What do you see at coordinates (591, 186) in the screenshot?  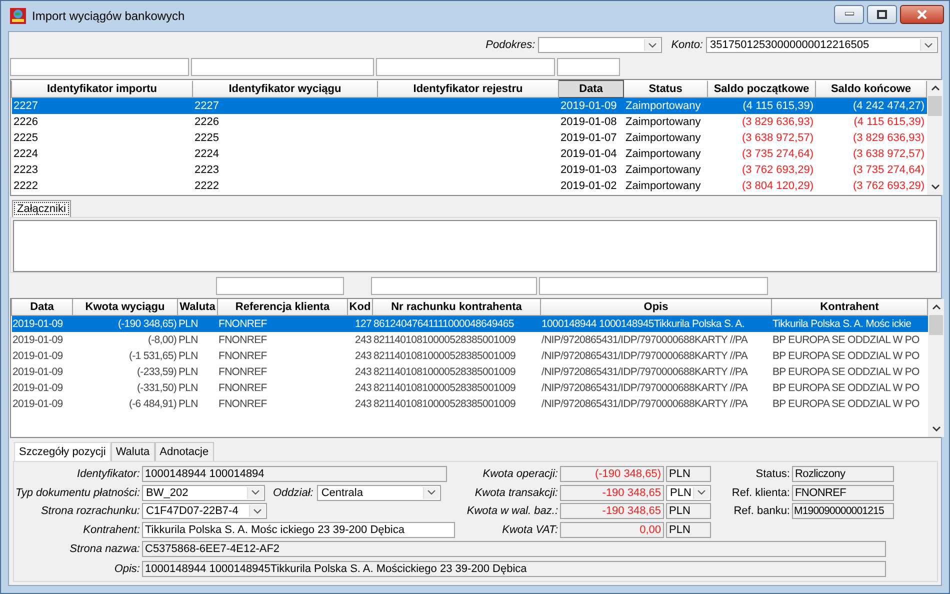 I see `table-cell: 2019-01-02` at bounding box center [591, 186].